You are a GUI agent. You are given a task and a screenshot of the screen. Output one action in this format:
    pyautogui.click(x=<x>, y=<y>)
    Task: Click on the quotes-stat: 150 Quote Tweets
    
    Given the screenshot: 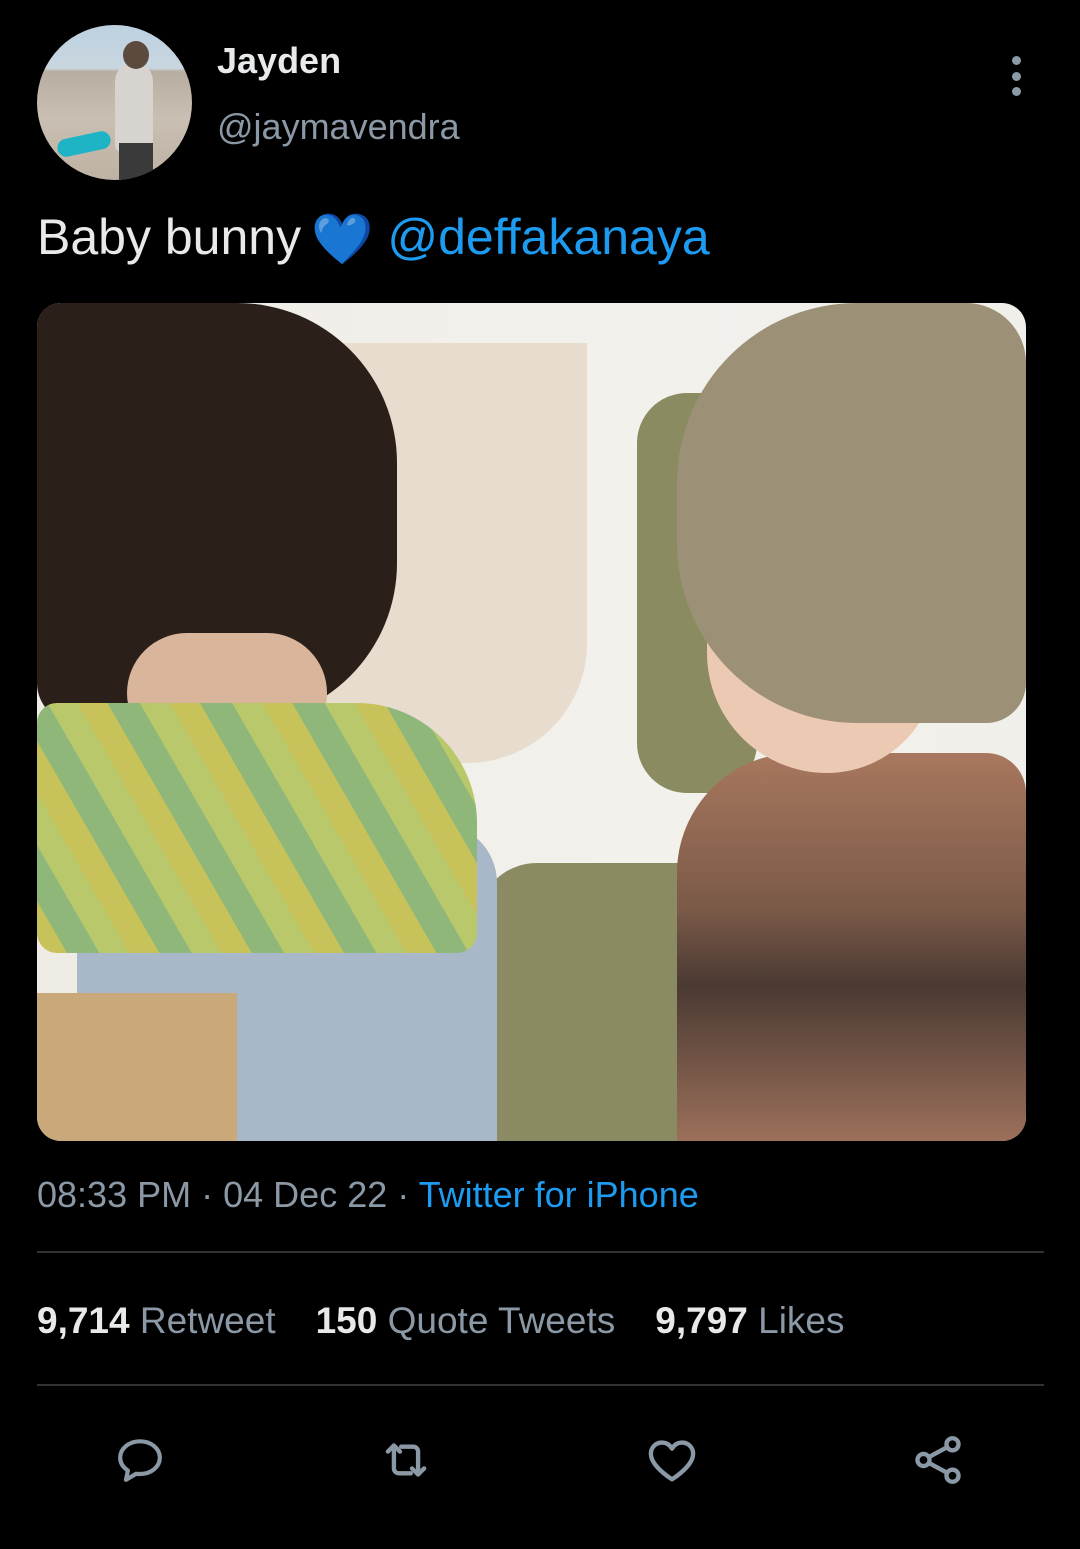 What is the action you would take?
    pyautogui.click(x=466, y=1320)
    